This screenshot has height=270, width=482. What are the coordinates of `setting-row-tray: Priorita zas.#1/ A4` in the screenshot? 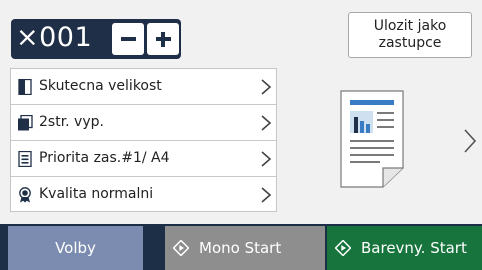 It's located at (143, 159).